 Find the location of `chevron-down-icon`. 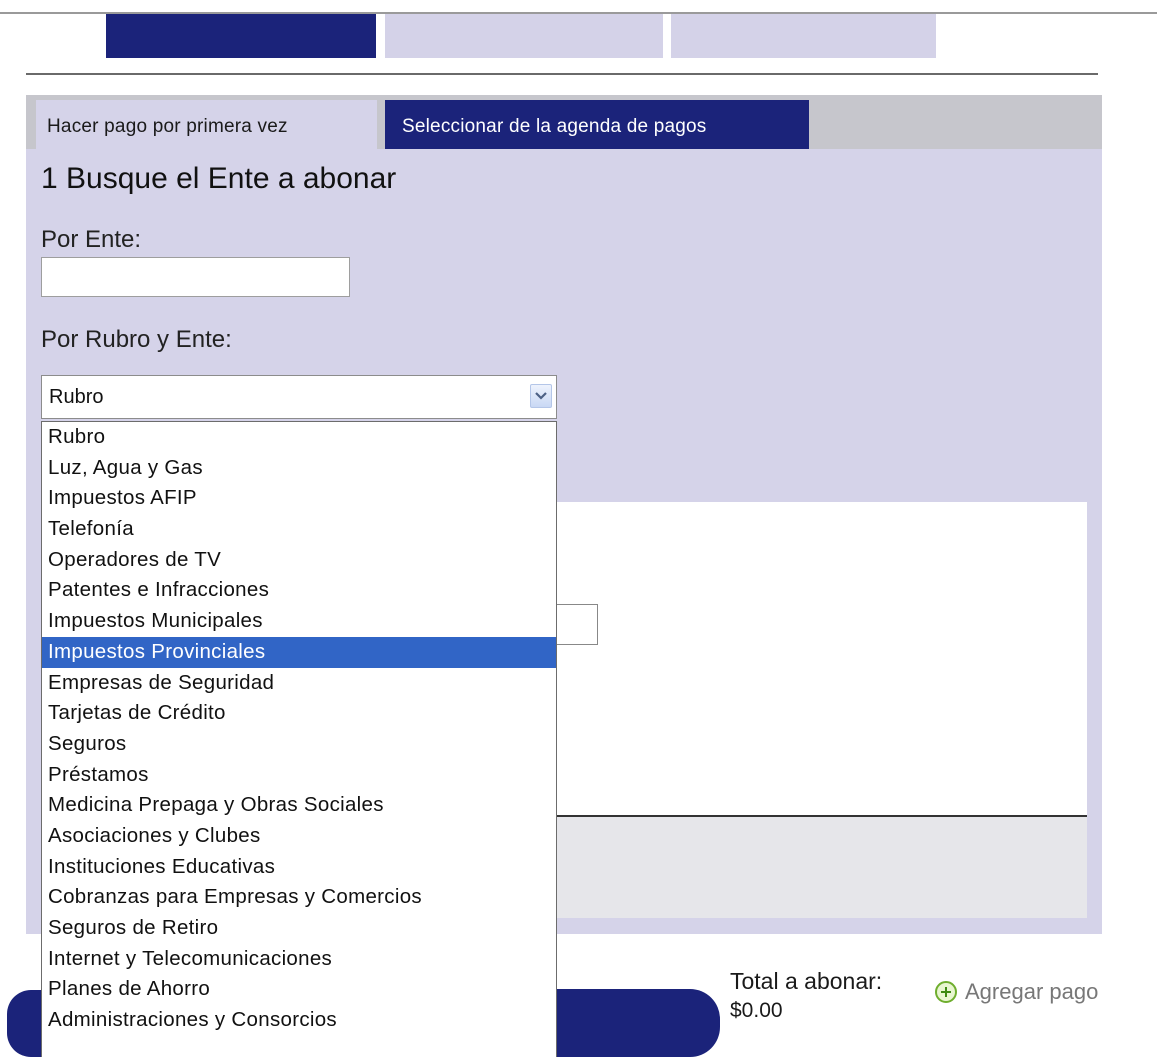

chevron-down-icon is located at coordinates (541, 396).